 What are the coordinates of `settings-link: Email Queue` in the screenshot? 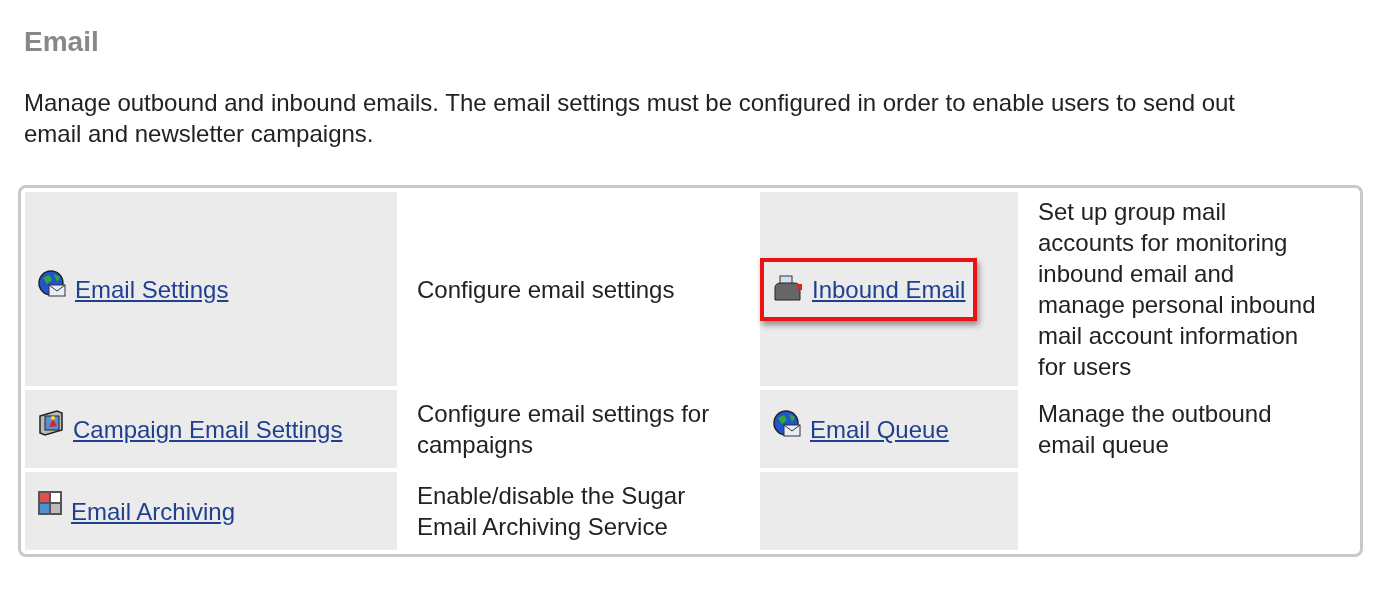 It's located at (879, 429).